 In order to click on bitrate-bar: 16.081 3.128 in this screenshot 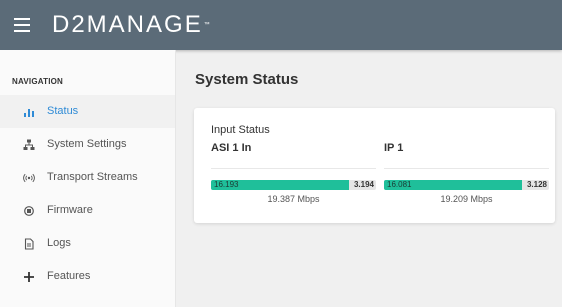, I will do `click(466, 185)`.